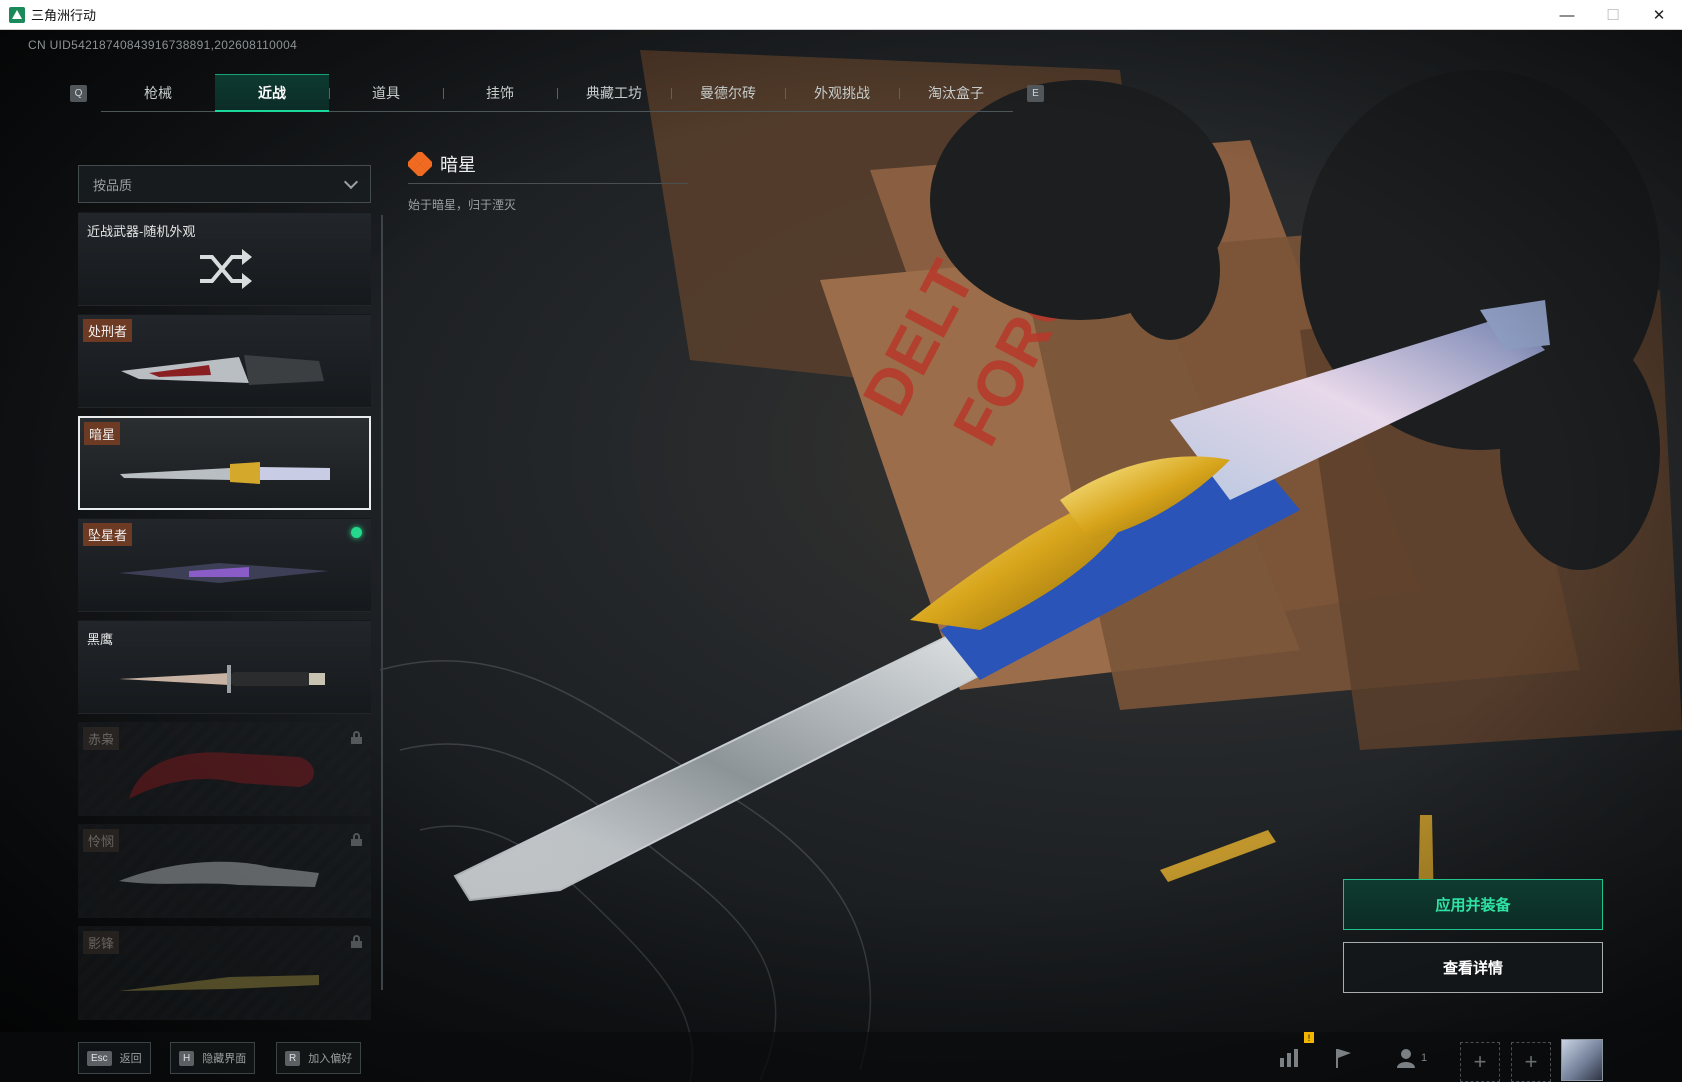  I want to click on skin-item-random: 近战武器-随机外观, so click(224, 259).